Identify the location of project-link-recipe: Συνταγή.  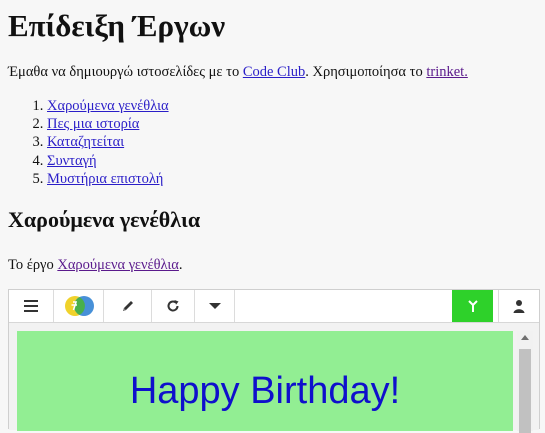
(72, 161).